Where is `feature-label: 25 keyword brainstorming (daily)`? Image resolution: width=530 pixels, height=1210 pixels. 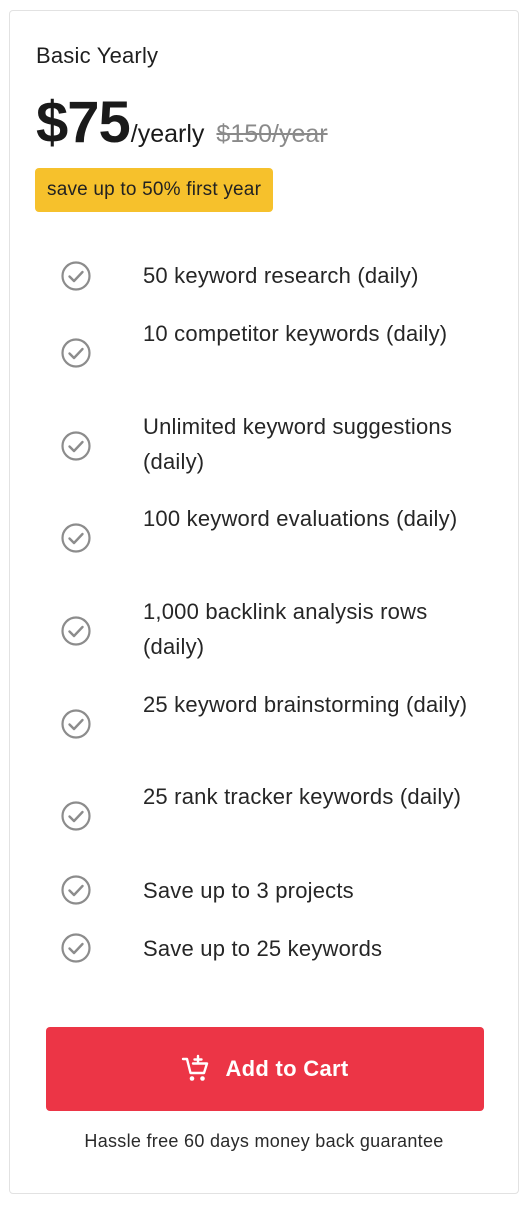
feature-label: 25 keyword brainstorming (daily) is located at coordinates (305, 704).